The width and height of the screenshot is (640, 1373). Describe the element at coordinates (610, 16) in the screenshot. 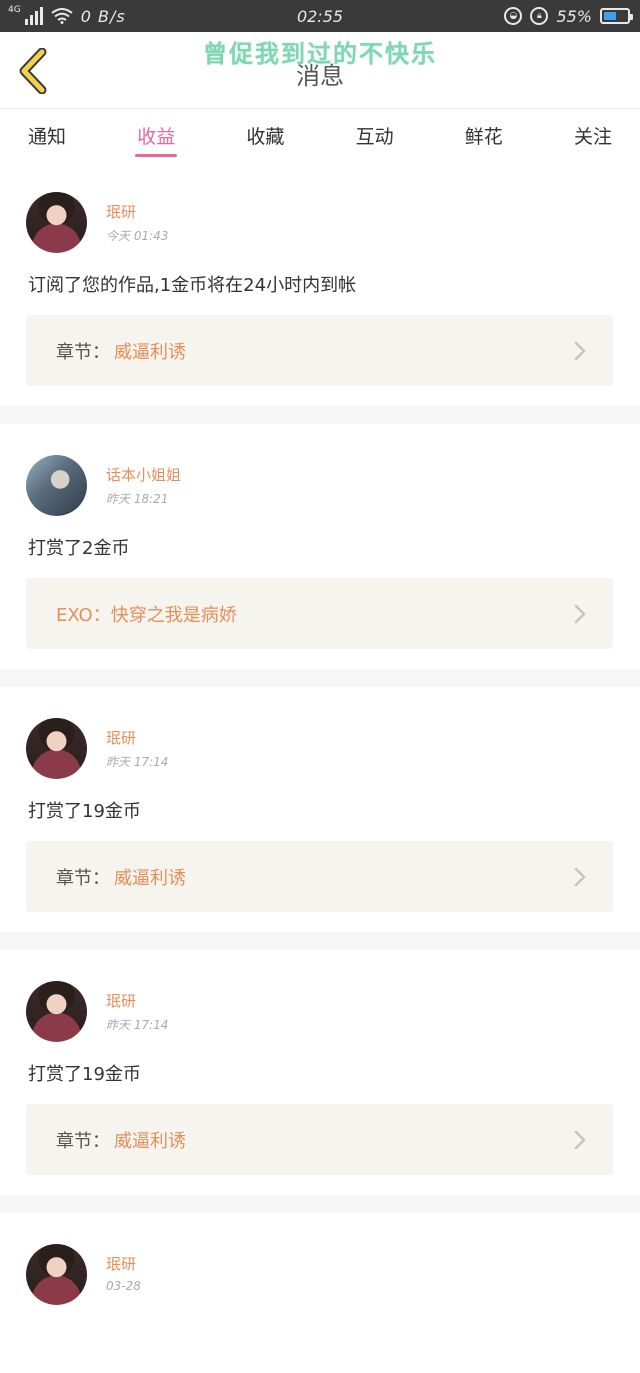

I see `battery-level` at that location.